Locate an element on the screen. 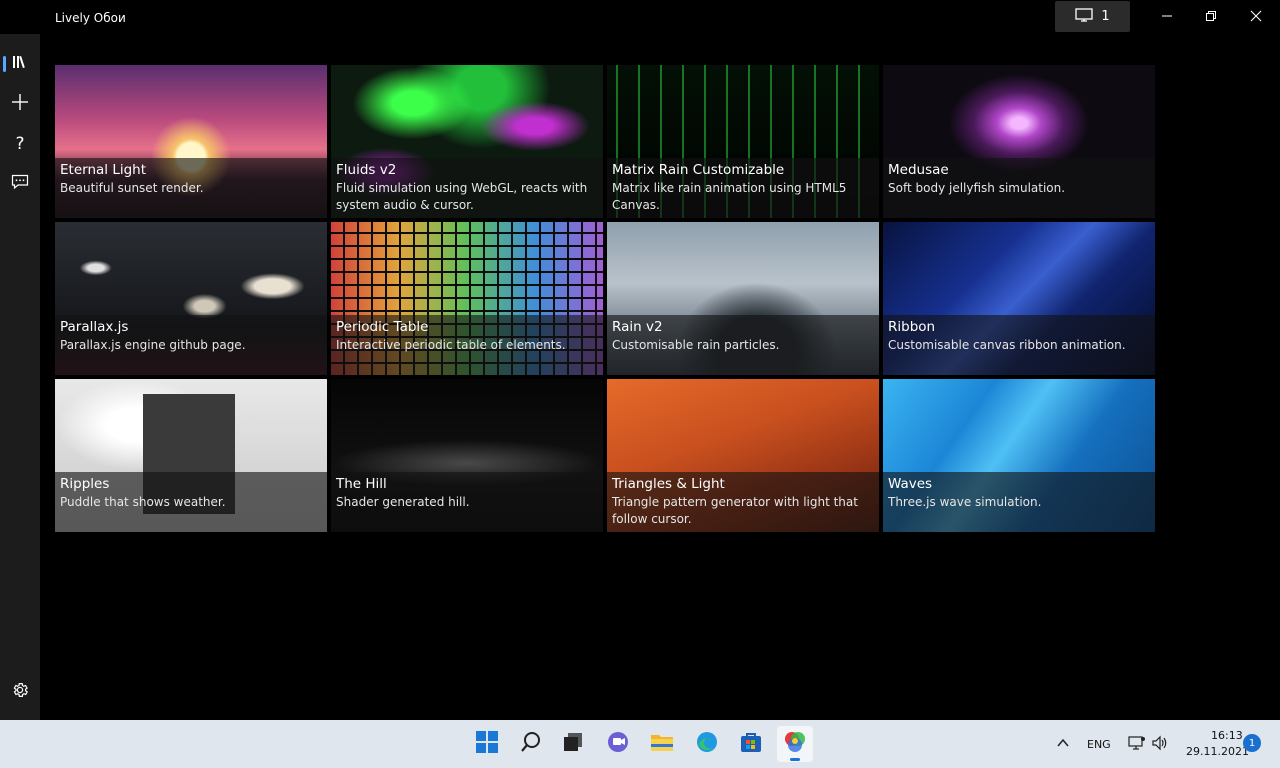 This screenshot has width=1280, height=768. gear-icon is located at coordinates (20, 692).